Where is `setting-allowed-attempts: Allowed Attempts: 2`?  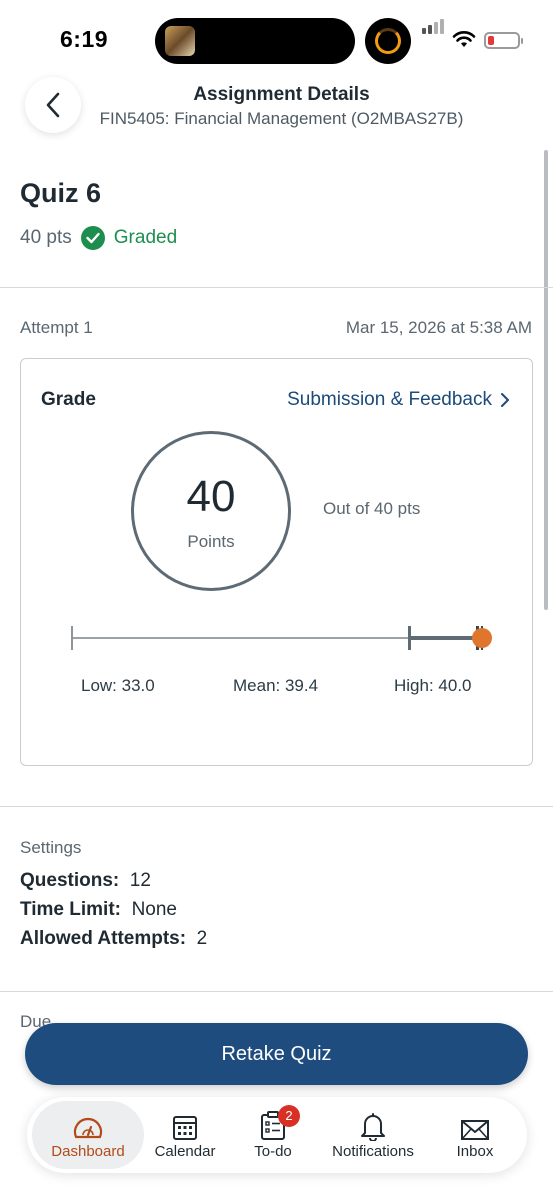 setting-allowed-attempts: Allowed Attempts: 2 is located at coordinates (113, 939).